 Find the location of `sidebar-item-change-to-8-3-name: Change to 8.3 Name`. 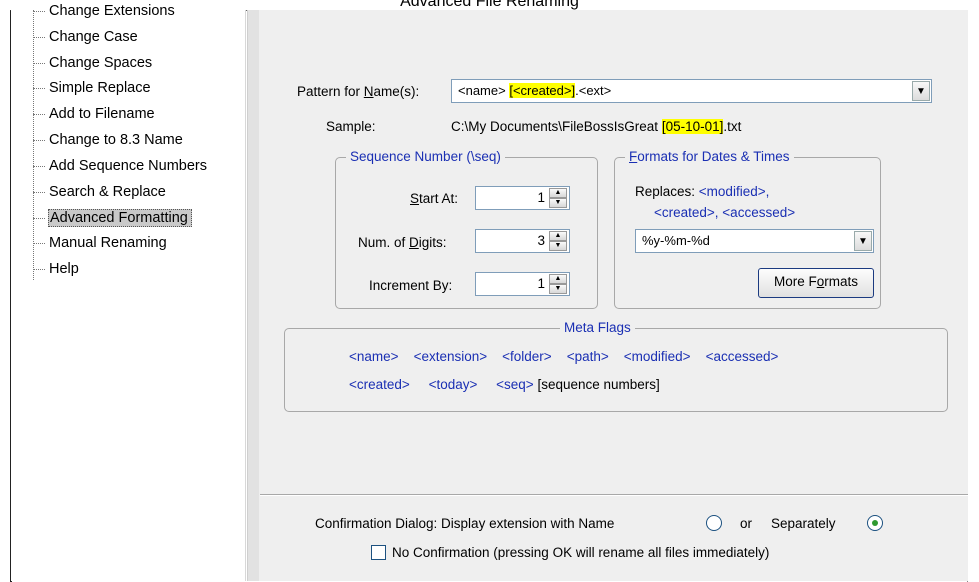

sidebar-item-change-to-8-3-name: Change to 8.3 Name is located at coordinates (109, 140).